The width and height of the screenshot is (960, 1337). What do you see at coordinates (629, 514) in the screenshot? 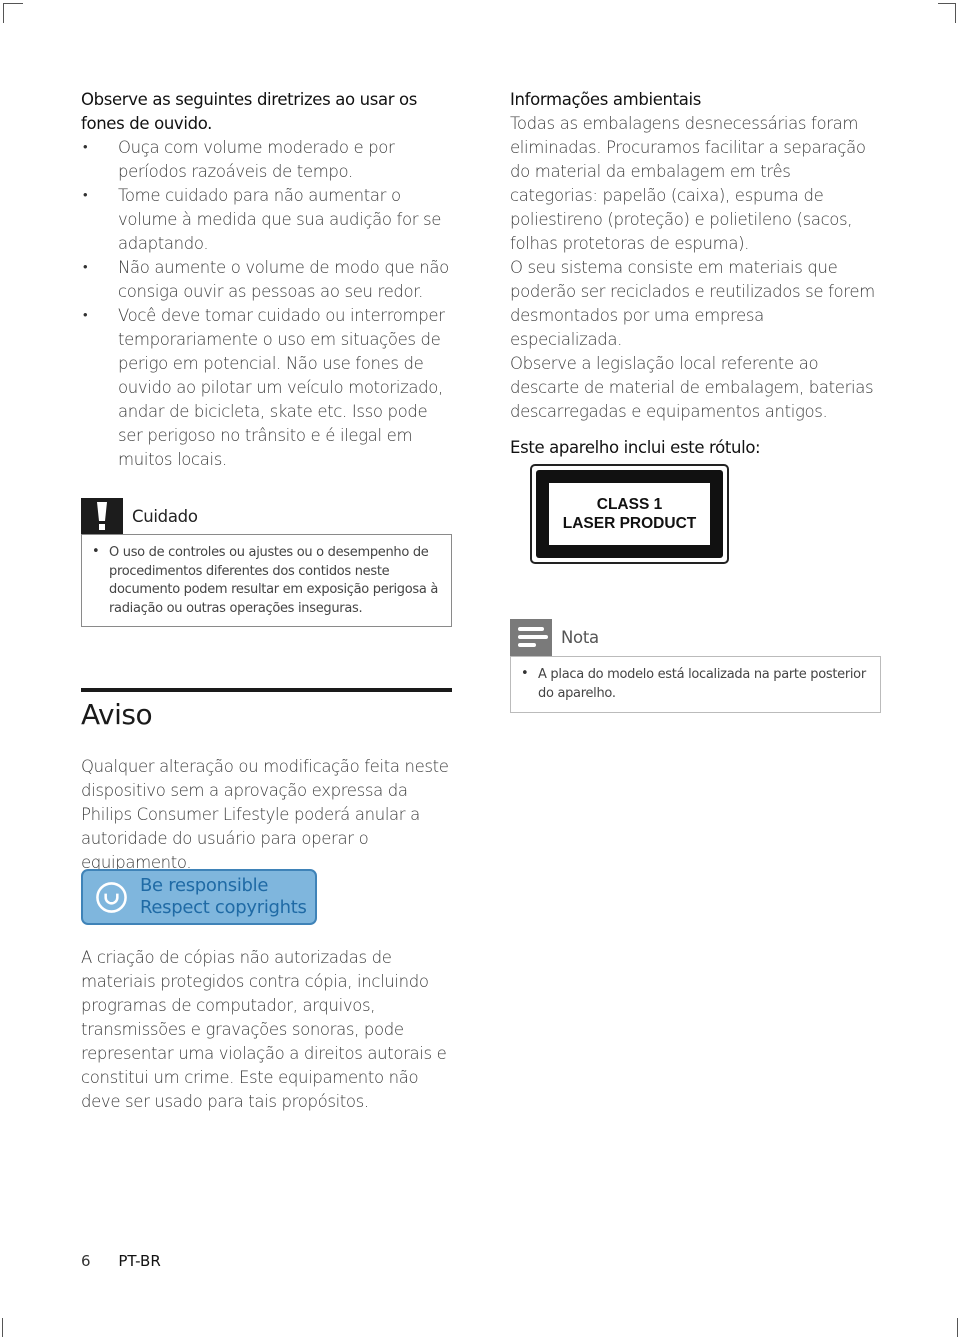
I see `laser-product-label: CLASS 1 LASER PRODUCT` at bounding box center [629, 514].